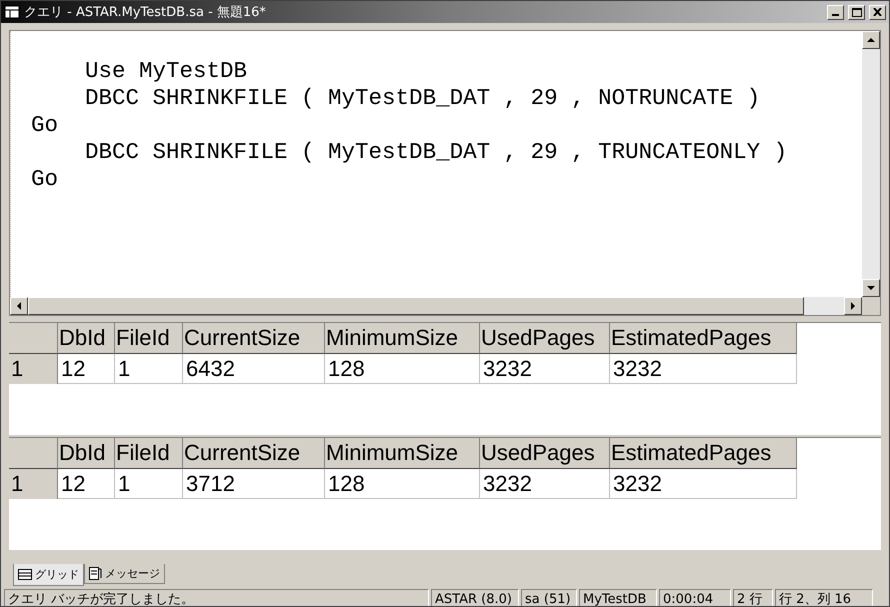 The image size is (890, 607). I want to click on status-panel: 0:00:04, so click(695, 597).